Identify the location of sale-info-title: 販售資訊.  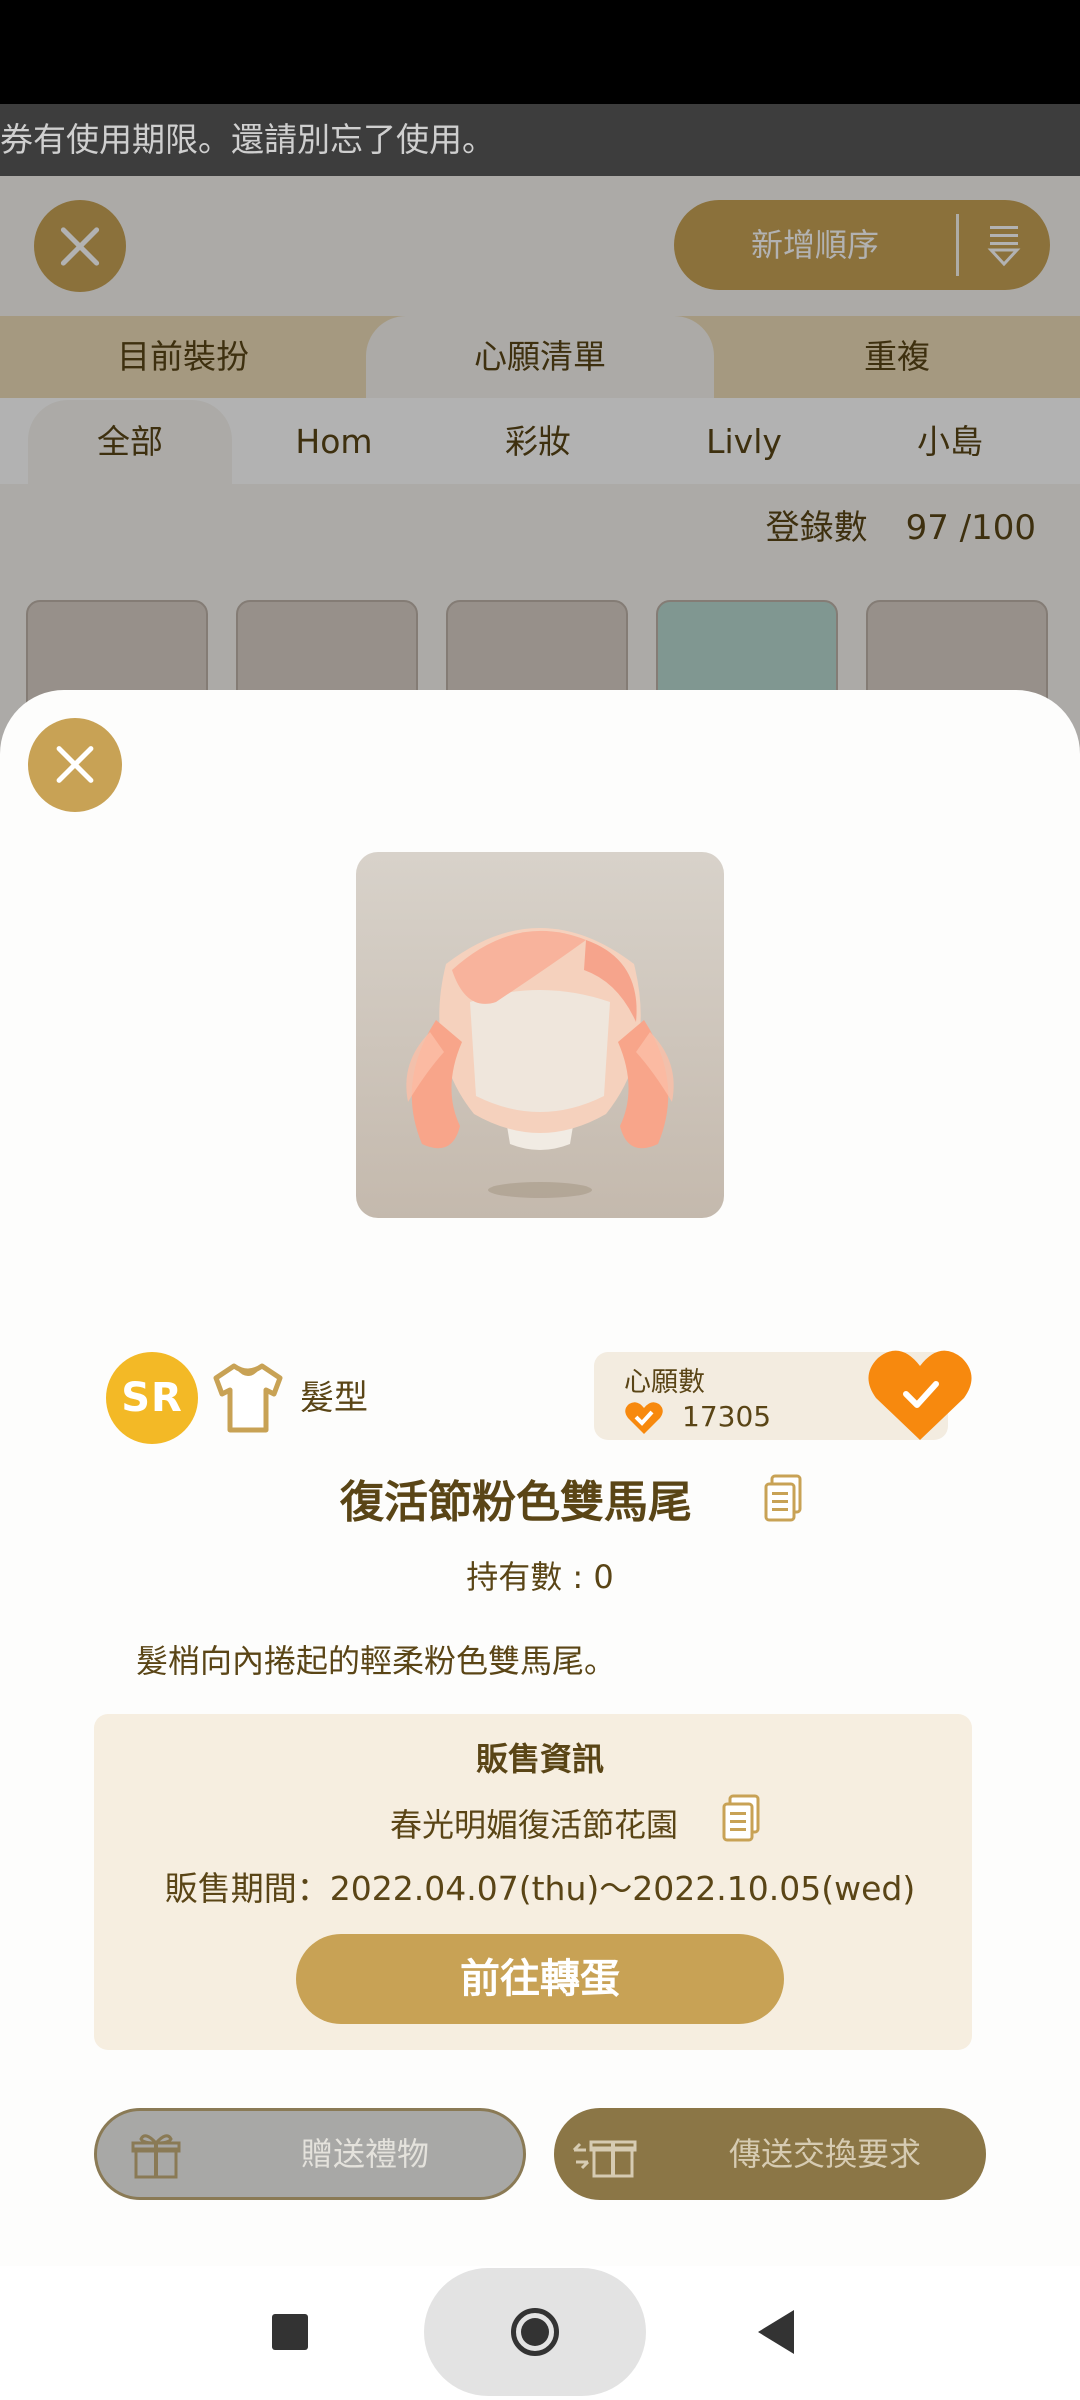
(539, 1759).